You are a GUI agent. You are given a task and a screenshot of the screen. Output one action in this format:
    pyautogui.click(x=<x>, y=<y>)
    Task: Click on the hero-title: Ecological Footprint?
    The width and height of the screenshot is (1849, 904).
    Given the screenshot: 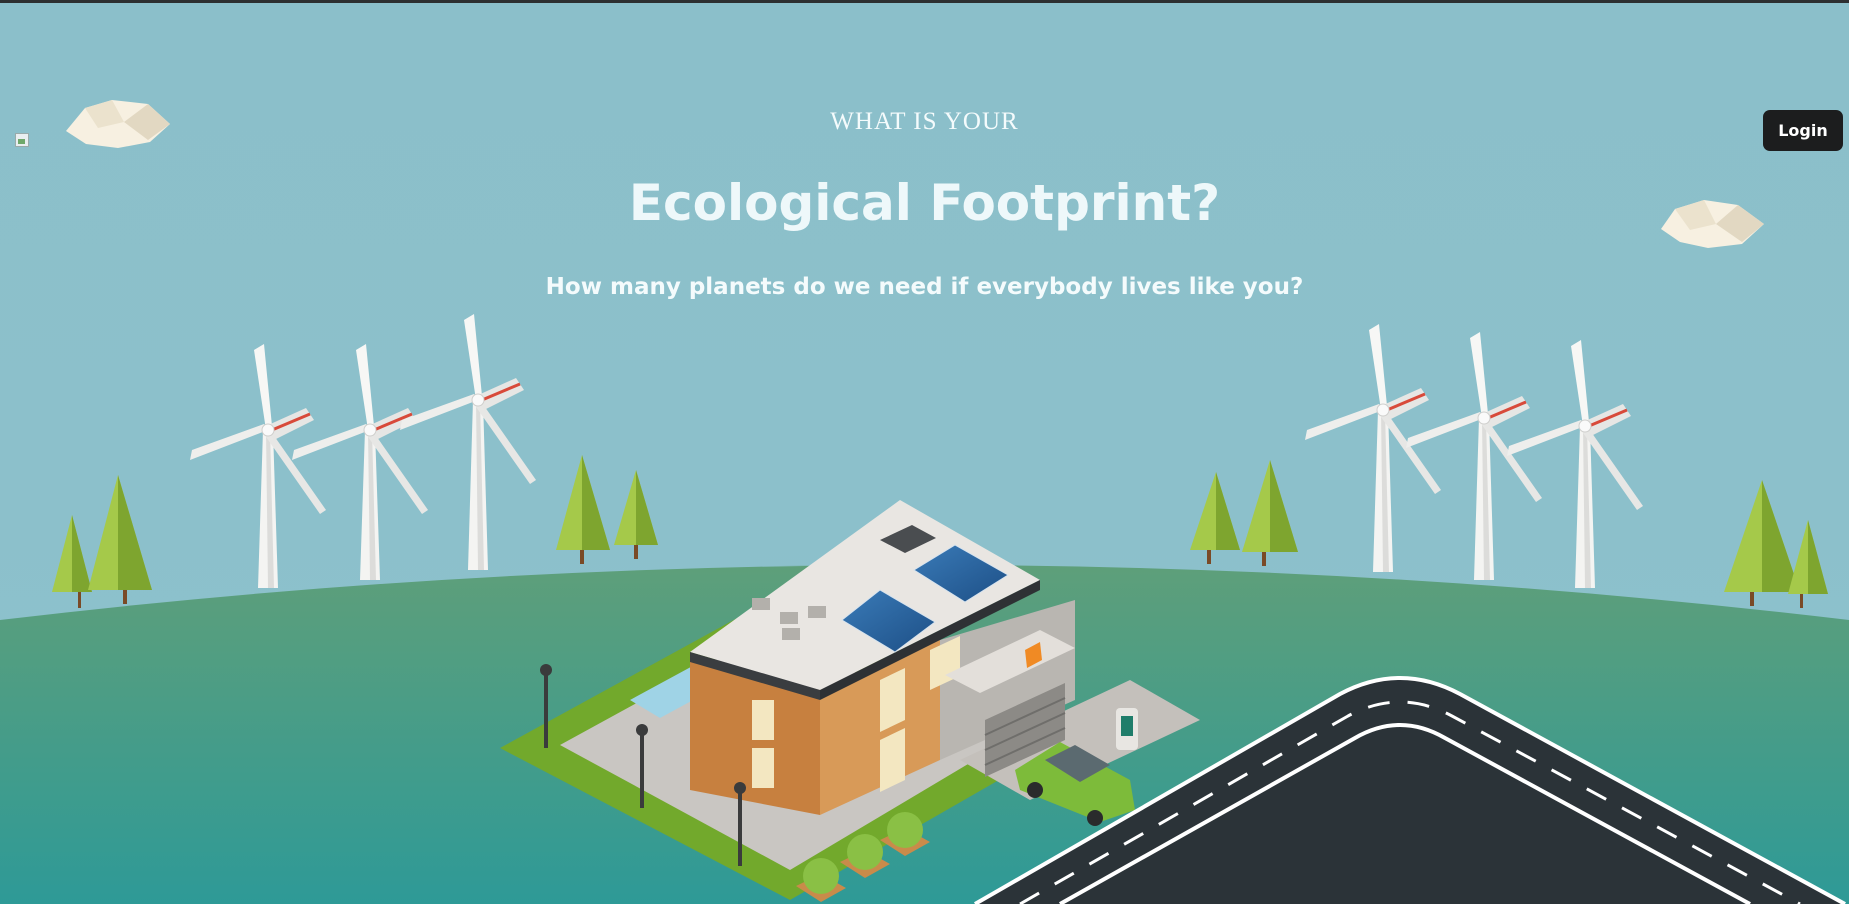 What is the action you would take?
    pyautogui.click(x=924, y=203)
    